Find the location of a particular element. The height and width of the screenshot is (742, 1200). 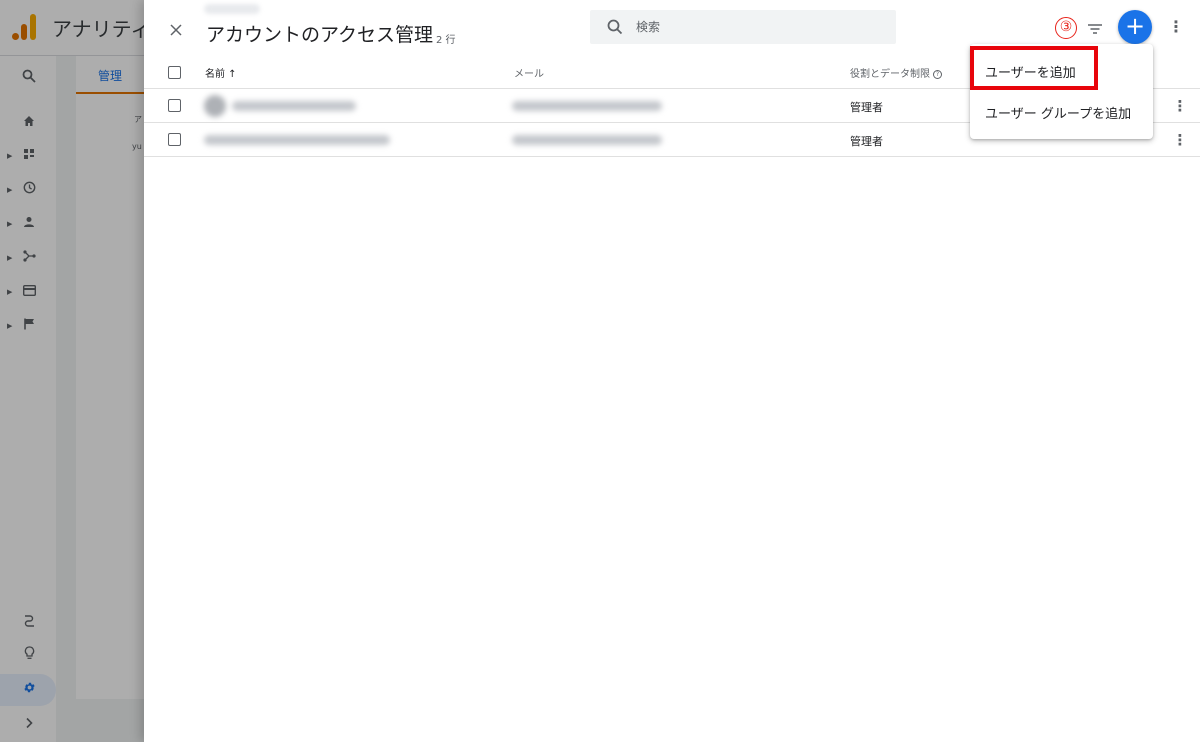

search-box is located at coordinates (743, 27).